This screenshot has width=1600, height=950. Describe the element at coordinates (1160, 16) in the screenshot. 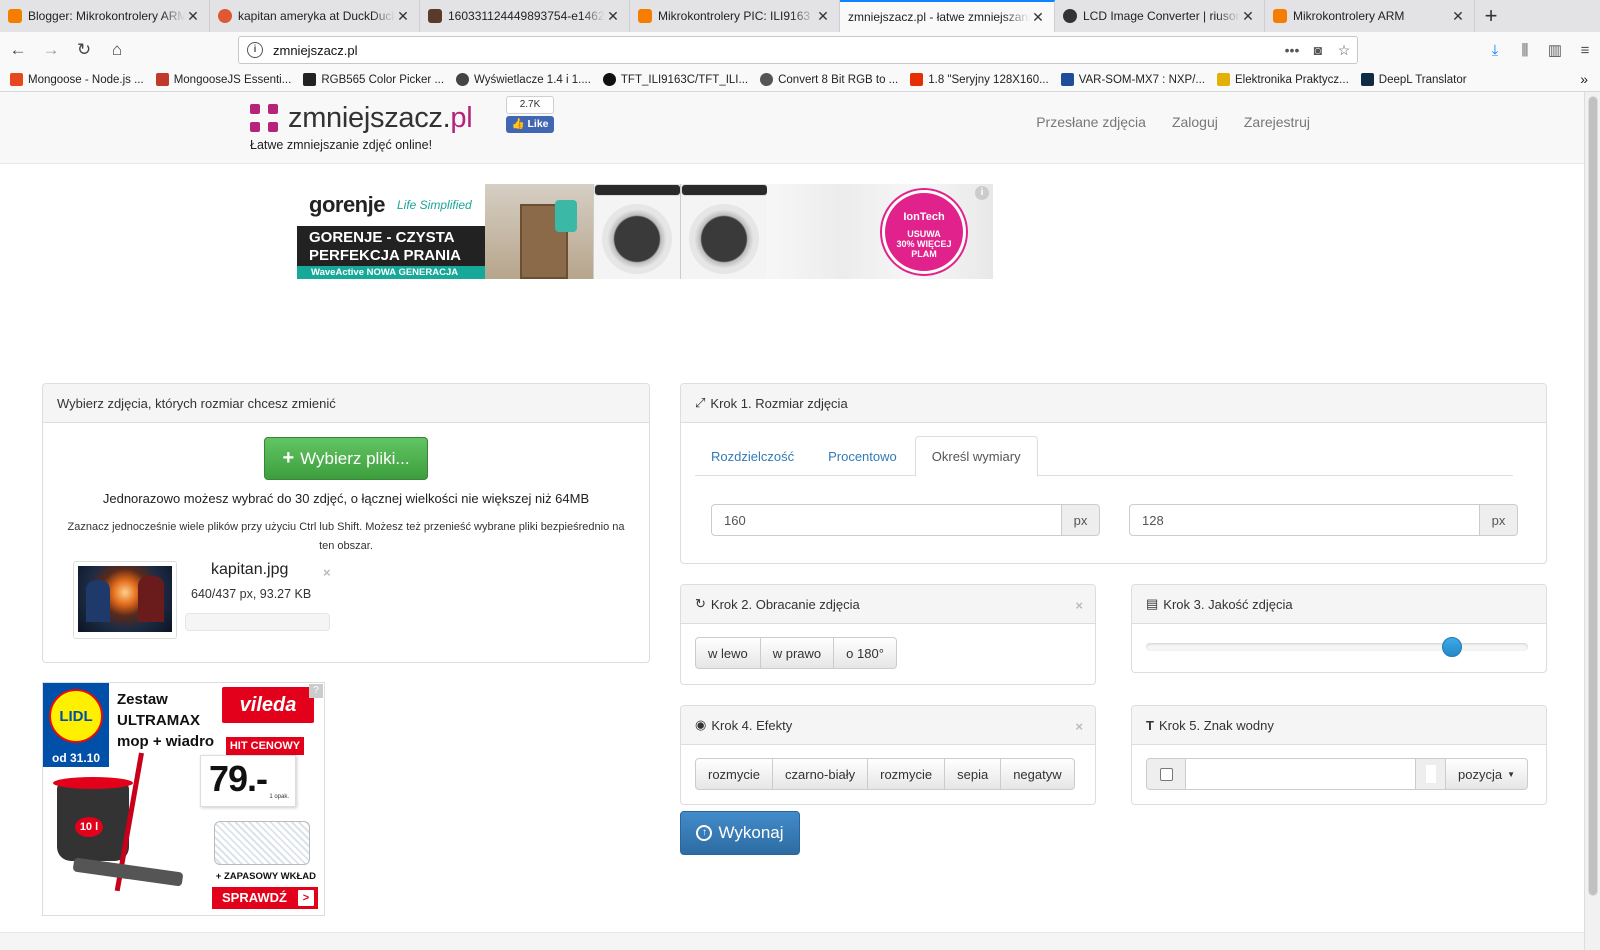

I see `browser-tab: LCD Image Converter | riuson ✕` at that location.